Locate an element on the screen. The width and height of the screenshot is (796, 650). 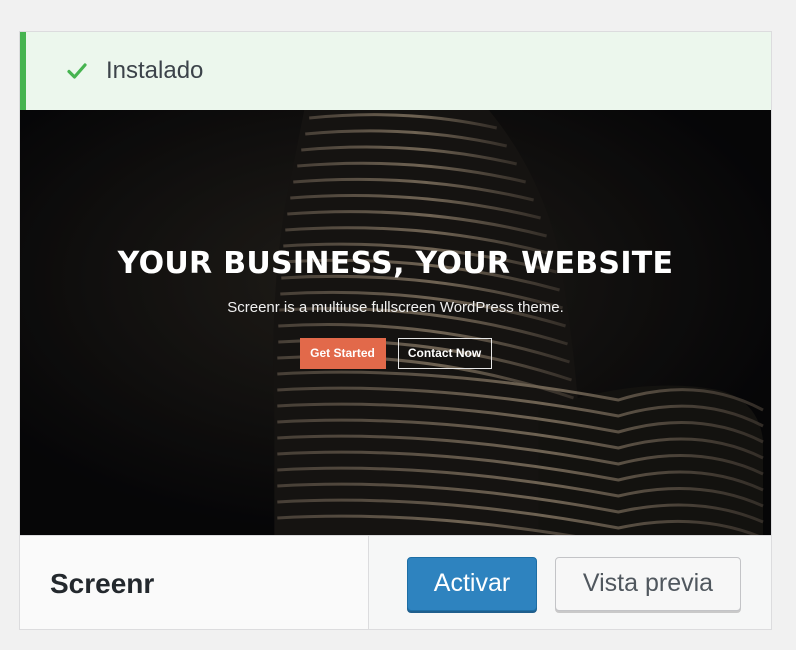
installed-notice: Instalado is located at coordinates (395, 71).